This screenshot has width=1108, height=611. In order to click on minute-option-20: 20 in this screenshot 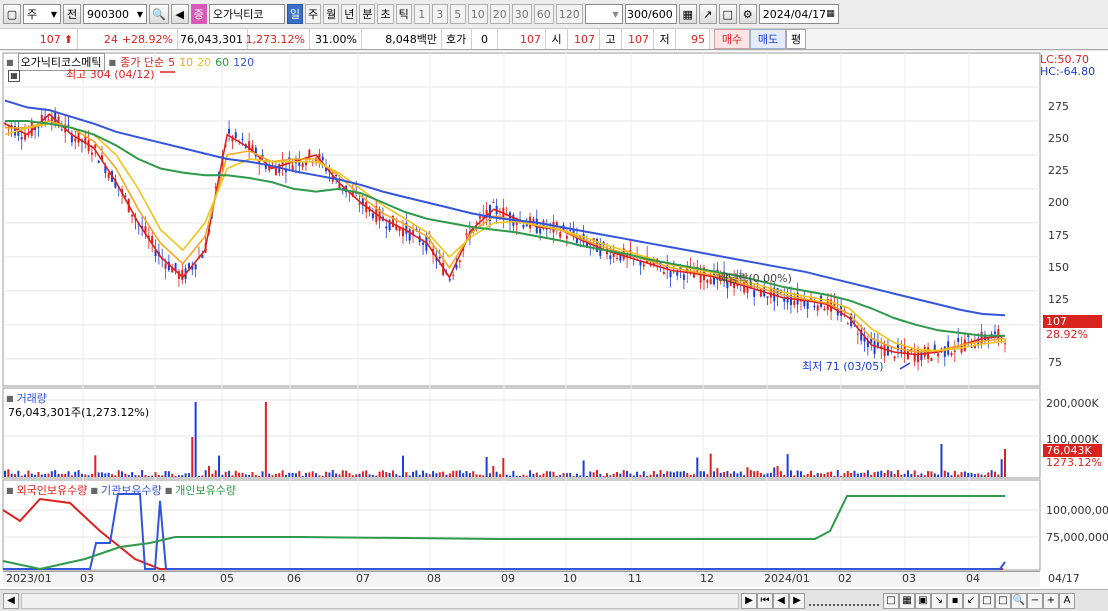, I will do `click(499, 14)`.